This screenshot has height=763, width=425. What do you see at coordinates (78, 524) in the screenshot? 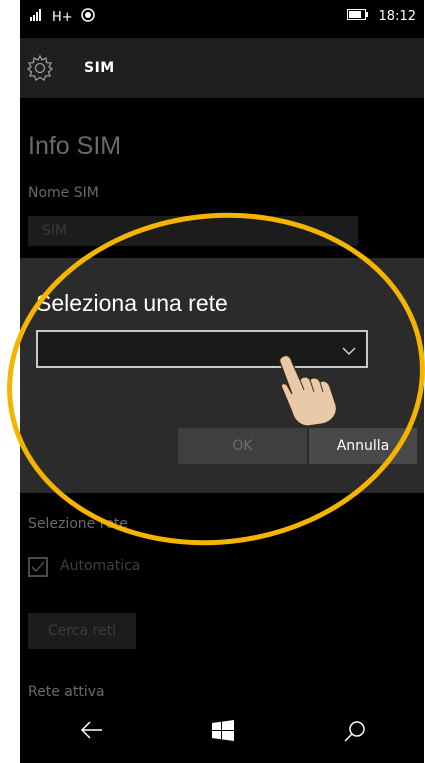
I see `network-selection-label: Selezione rete` at bounding box center [78, 524].